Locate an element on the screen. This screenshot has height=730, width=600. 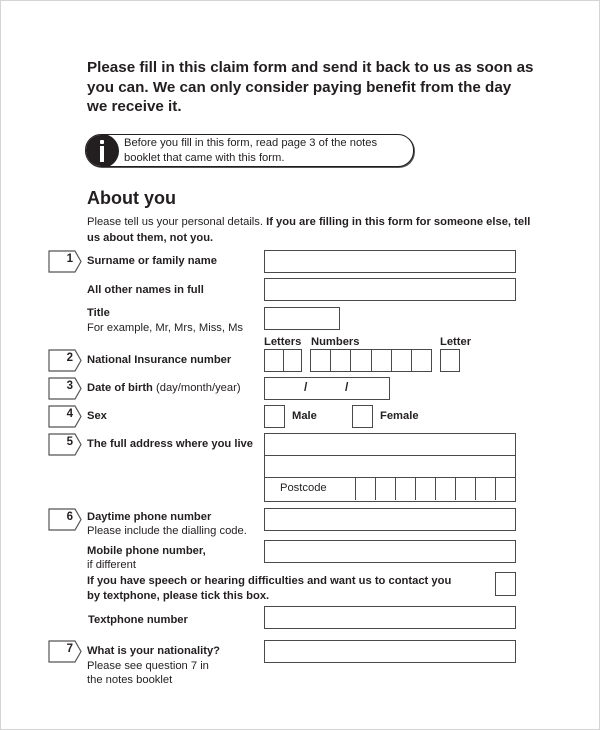
intro-heading-line: we receive it. is located at coordinates (134, 106).